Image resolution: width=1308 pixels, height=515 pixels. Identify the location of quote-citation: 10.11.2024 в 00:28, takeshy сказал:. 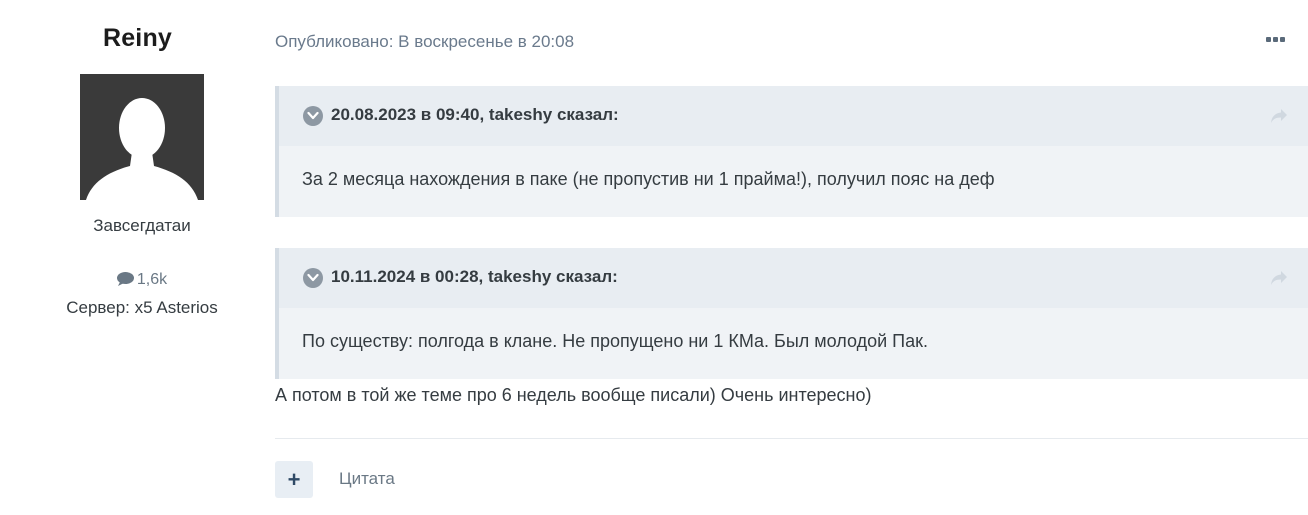
(474, 277).